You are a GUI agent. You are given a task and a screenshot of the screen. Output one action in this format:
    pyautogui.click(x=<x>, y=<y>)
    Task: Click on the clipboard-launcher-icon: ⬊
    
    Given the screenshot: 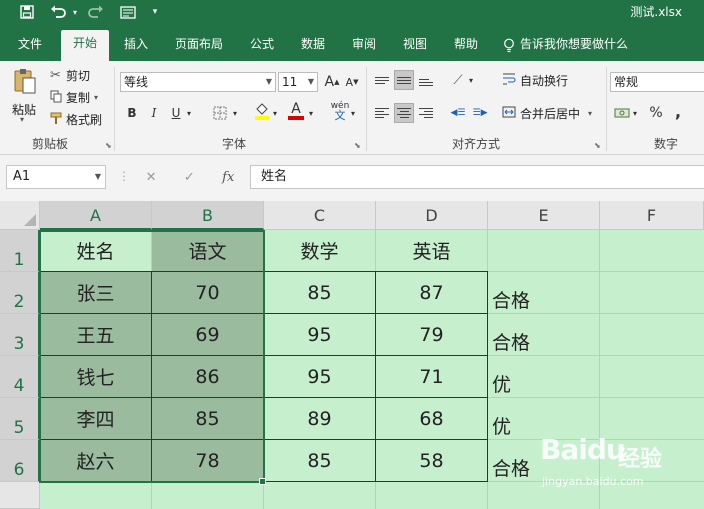 What is the action you would take?
    pyautogui.click(x=108, y=145)
    